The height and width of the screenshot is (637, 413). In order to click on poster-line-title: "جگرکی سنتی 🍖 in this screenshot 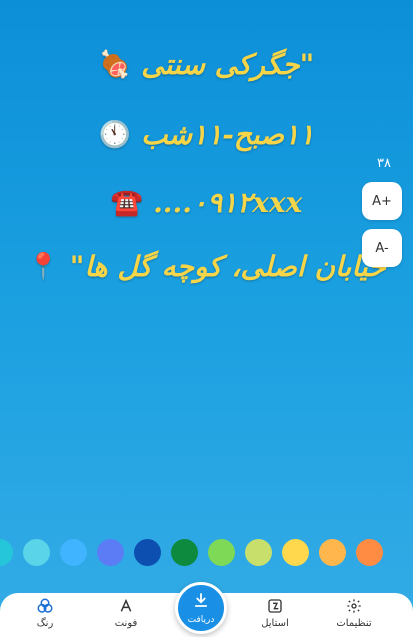, I will do `click(206, 64)`.